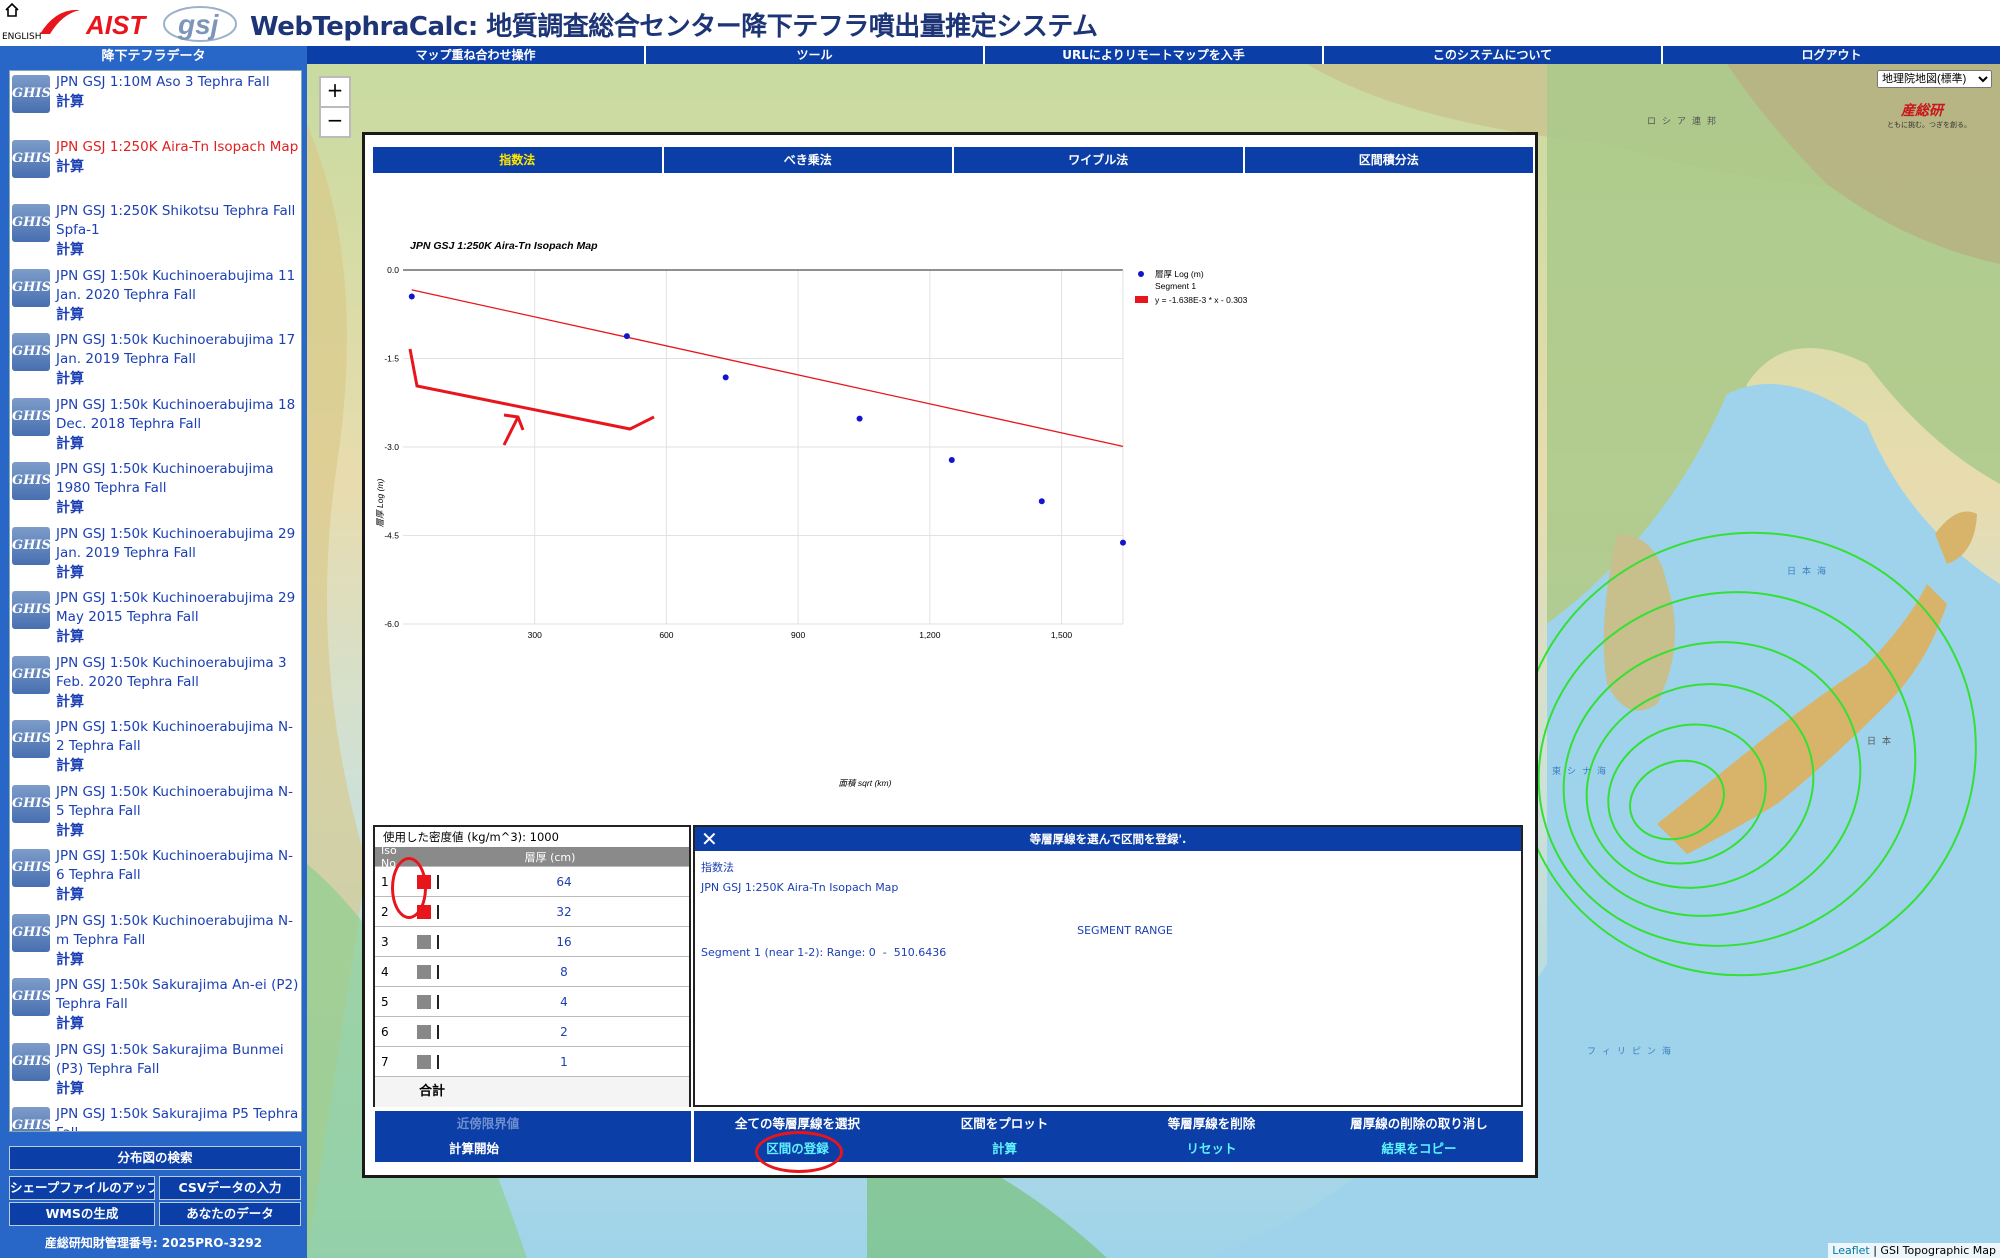 This screenshot has height=1258, width=2000. What do you see at coordinates (1831, 55) in the screenshot?
I see `menu-logout: ログアウト` at bounding box center [1831, 55].